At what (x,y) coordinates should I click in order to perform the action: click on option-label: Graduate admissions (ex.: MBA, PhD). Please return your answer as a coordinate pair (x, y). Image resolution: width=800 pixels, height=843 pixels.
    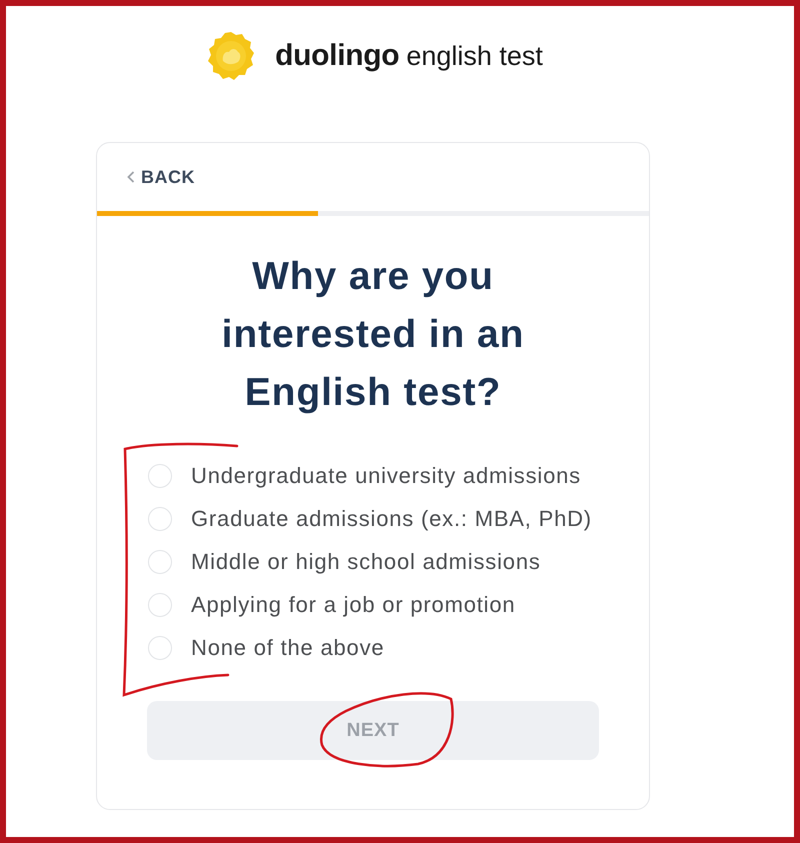
    Looking at the image, I should click on (391, 519).